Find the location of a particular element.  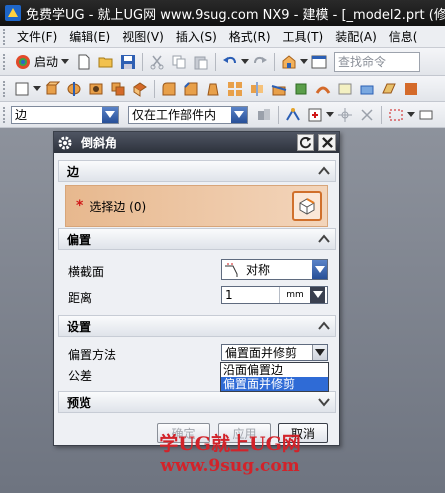

selection-toolbar: 边 仅在工作部件内 is located at coordinates (222, 115).